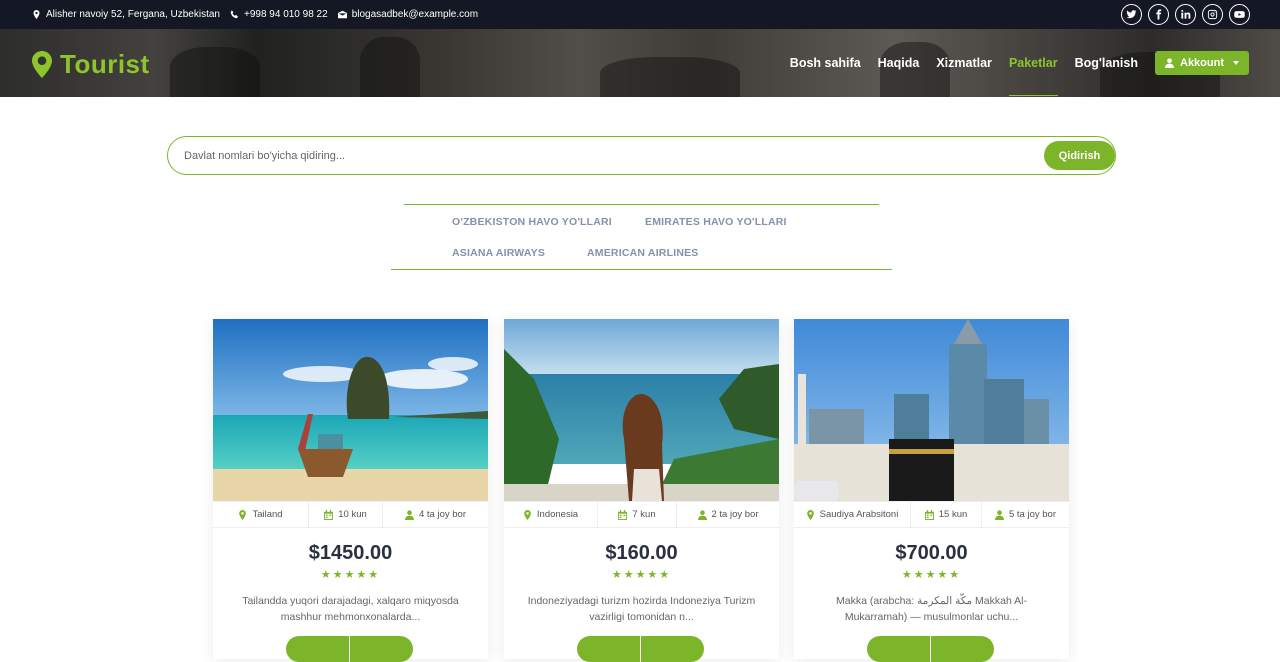 Image resolution: width=1280 pixels, height=662 pixels. Describe the element at coordinates (1079, 155) in the screenshot. I see `search-button: Qidirish` at that location.